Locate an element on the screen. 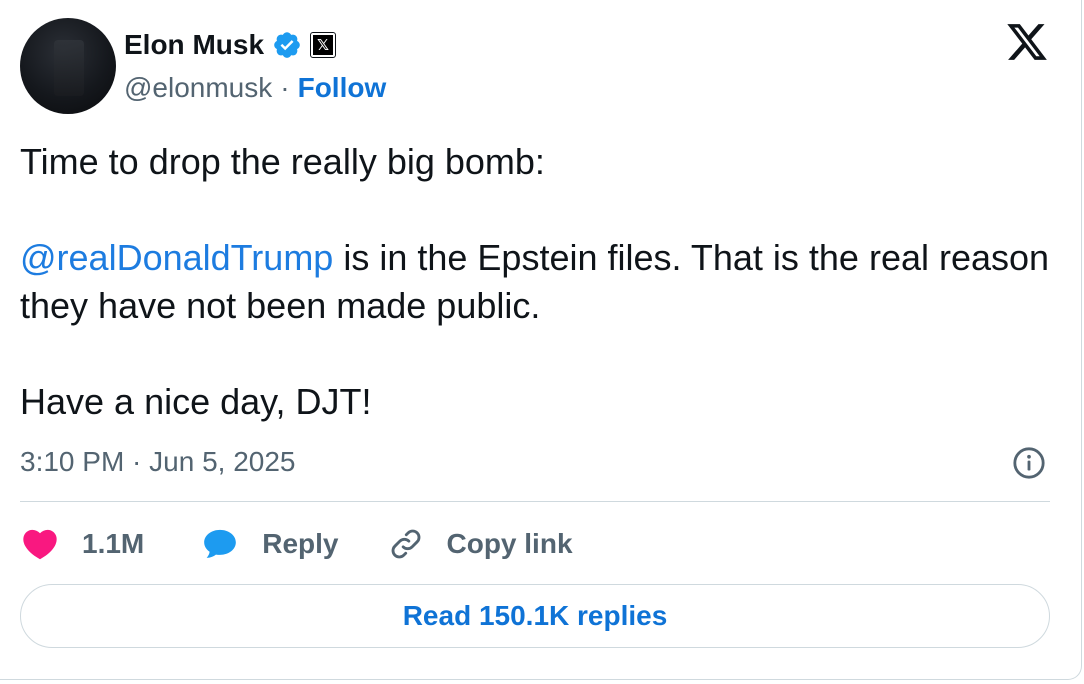  reply-label: Reply is located at coordinates (300, 543).